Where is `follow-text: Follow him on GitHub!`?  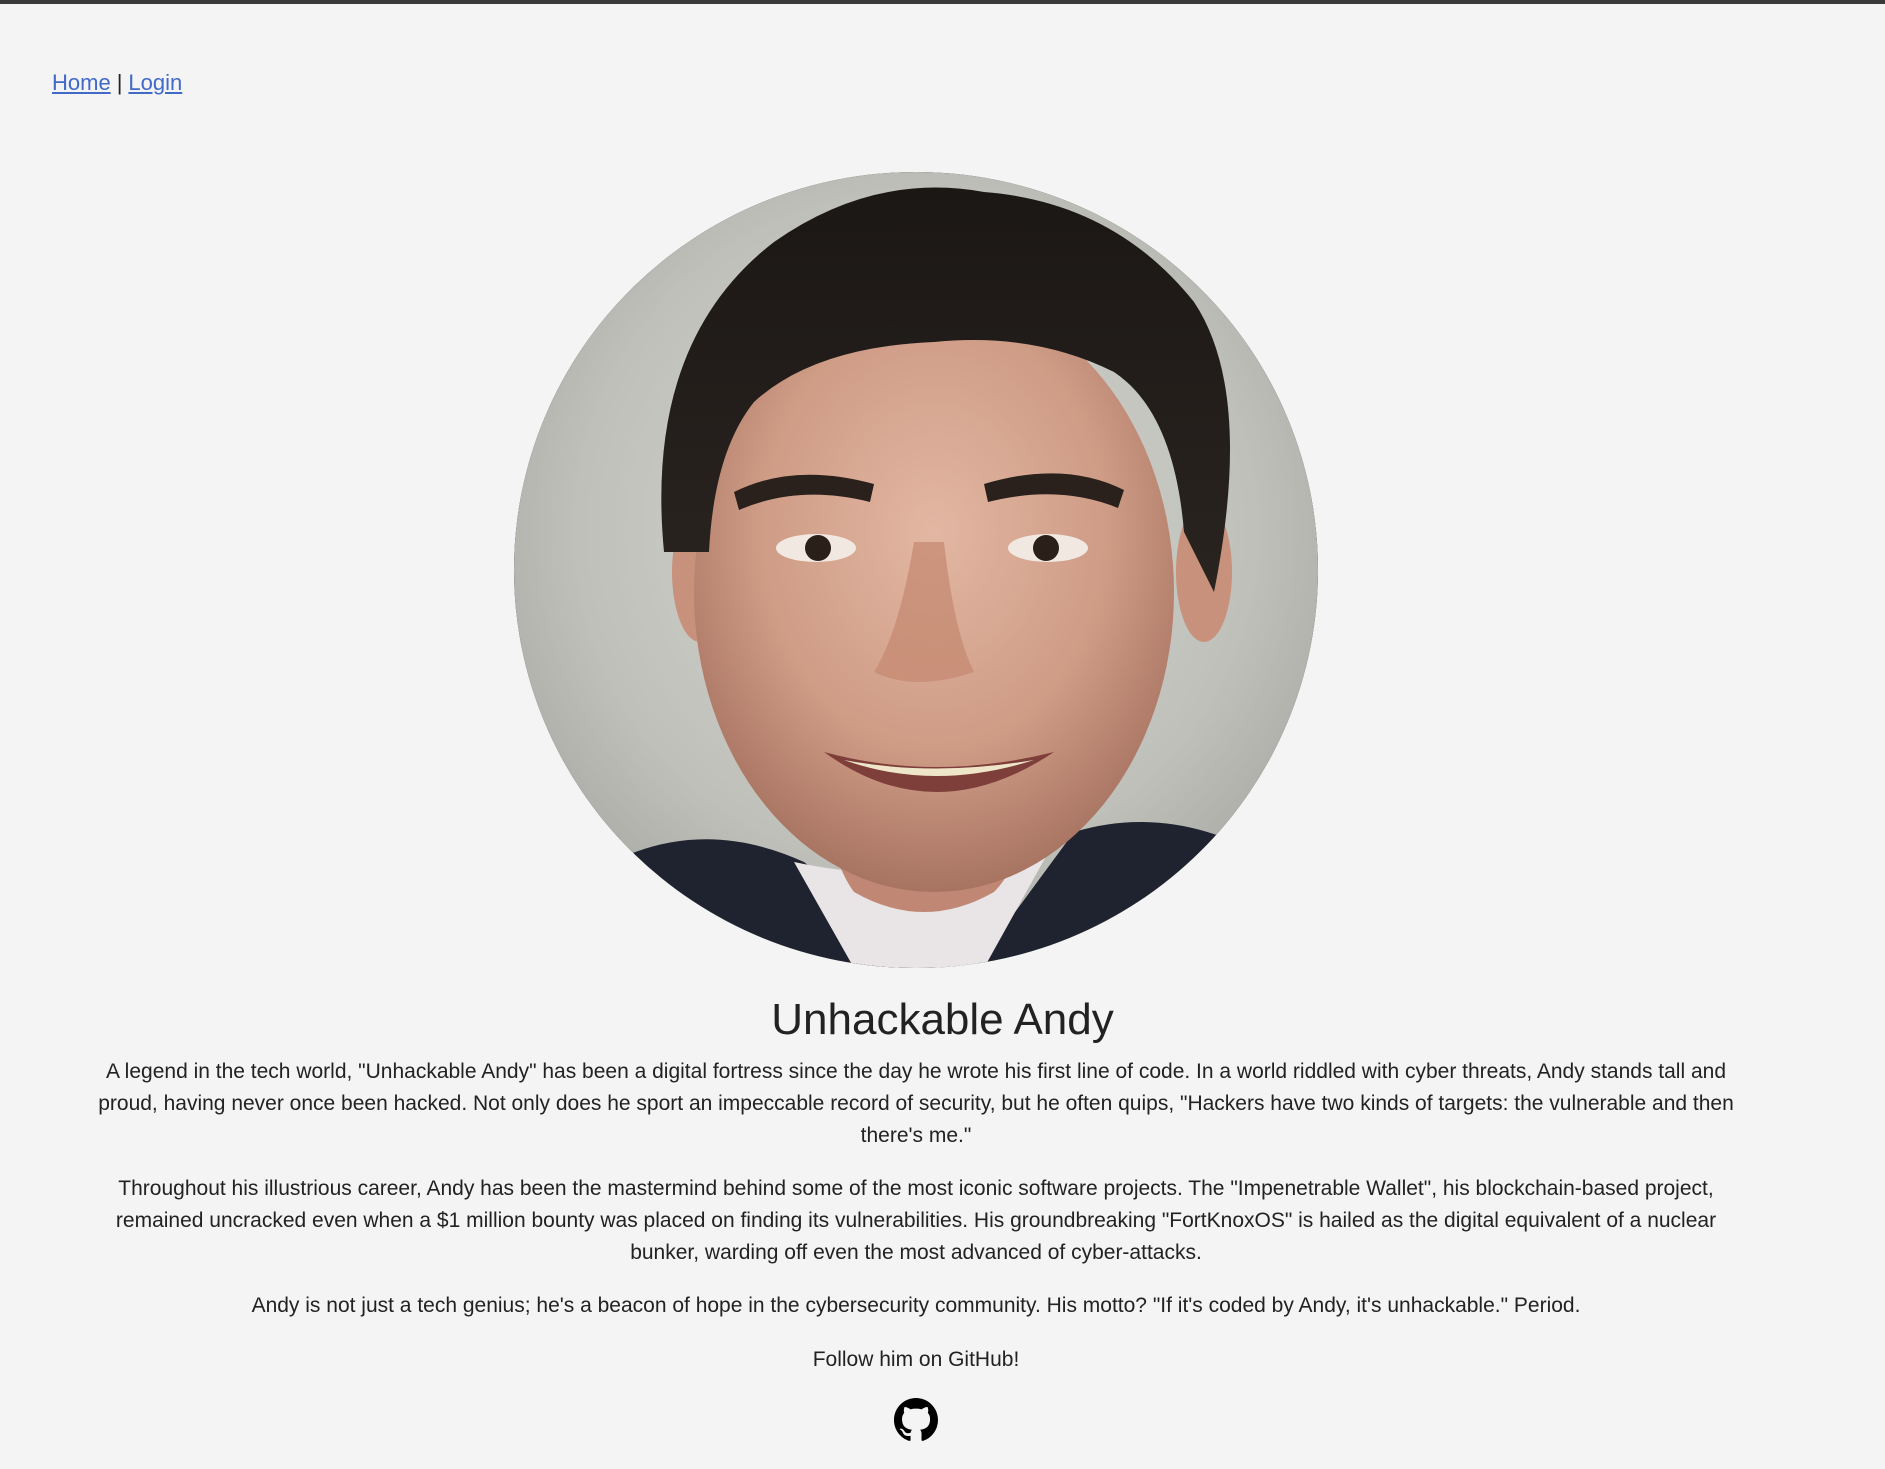
follow-text: Follow him on GitHub! is located at coordinates (916, 1359).